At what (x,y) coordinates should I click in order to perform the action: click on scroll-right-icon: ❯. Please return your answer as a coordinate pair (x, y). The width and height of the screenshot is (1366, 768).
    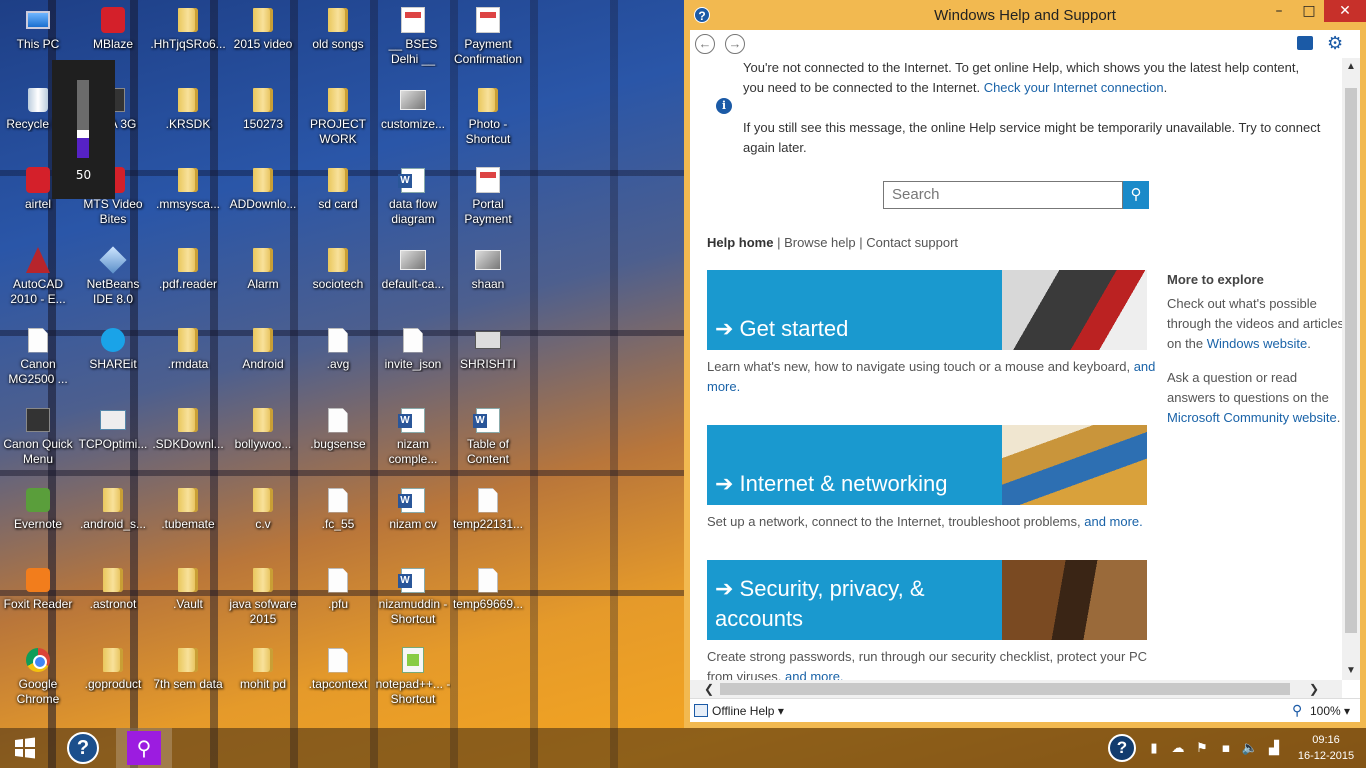
    Looking at the image, I should click on (1314, 689).